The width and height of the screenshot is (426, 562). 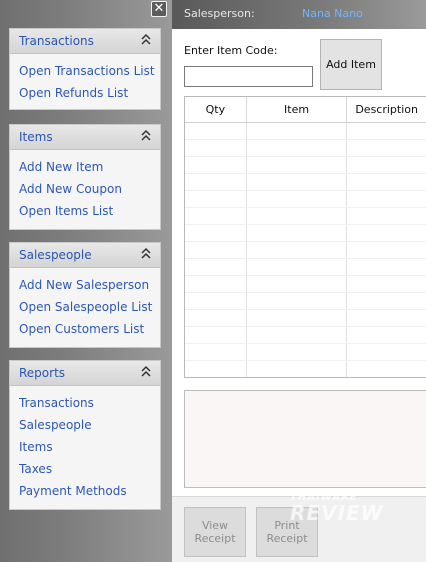 I want to click on link-report-payment-methods: Payment Methods, so click(x=89, y=491).